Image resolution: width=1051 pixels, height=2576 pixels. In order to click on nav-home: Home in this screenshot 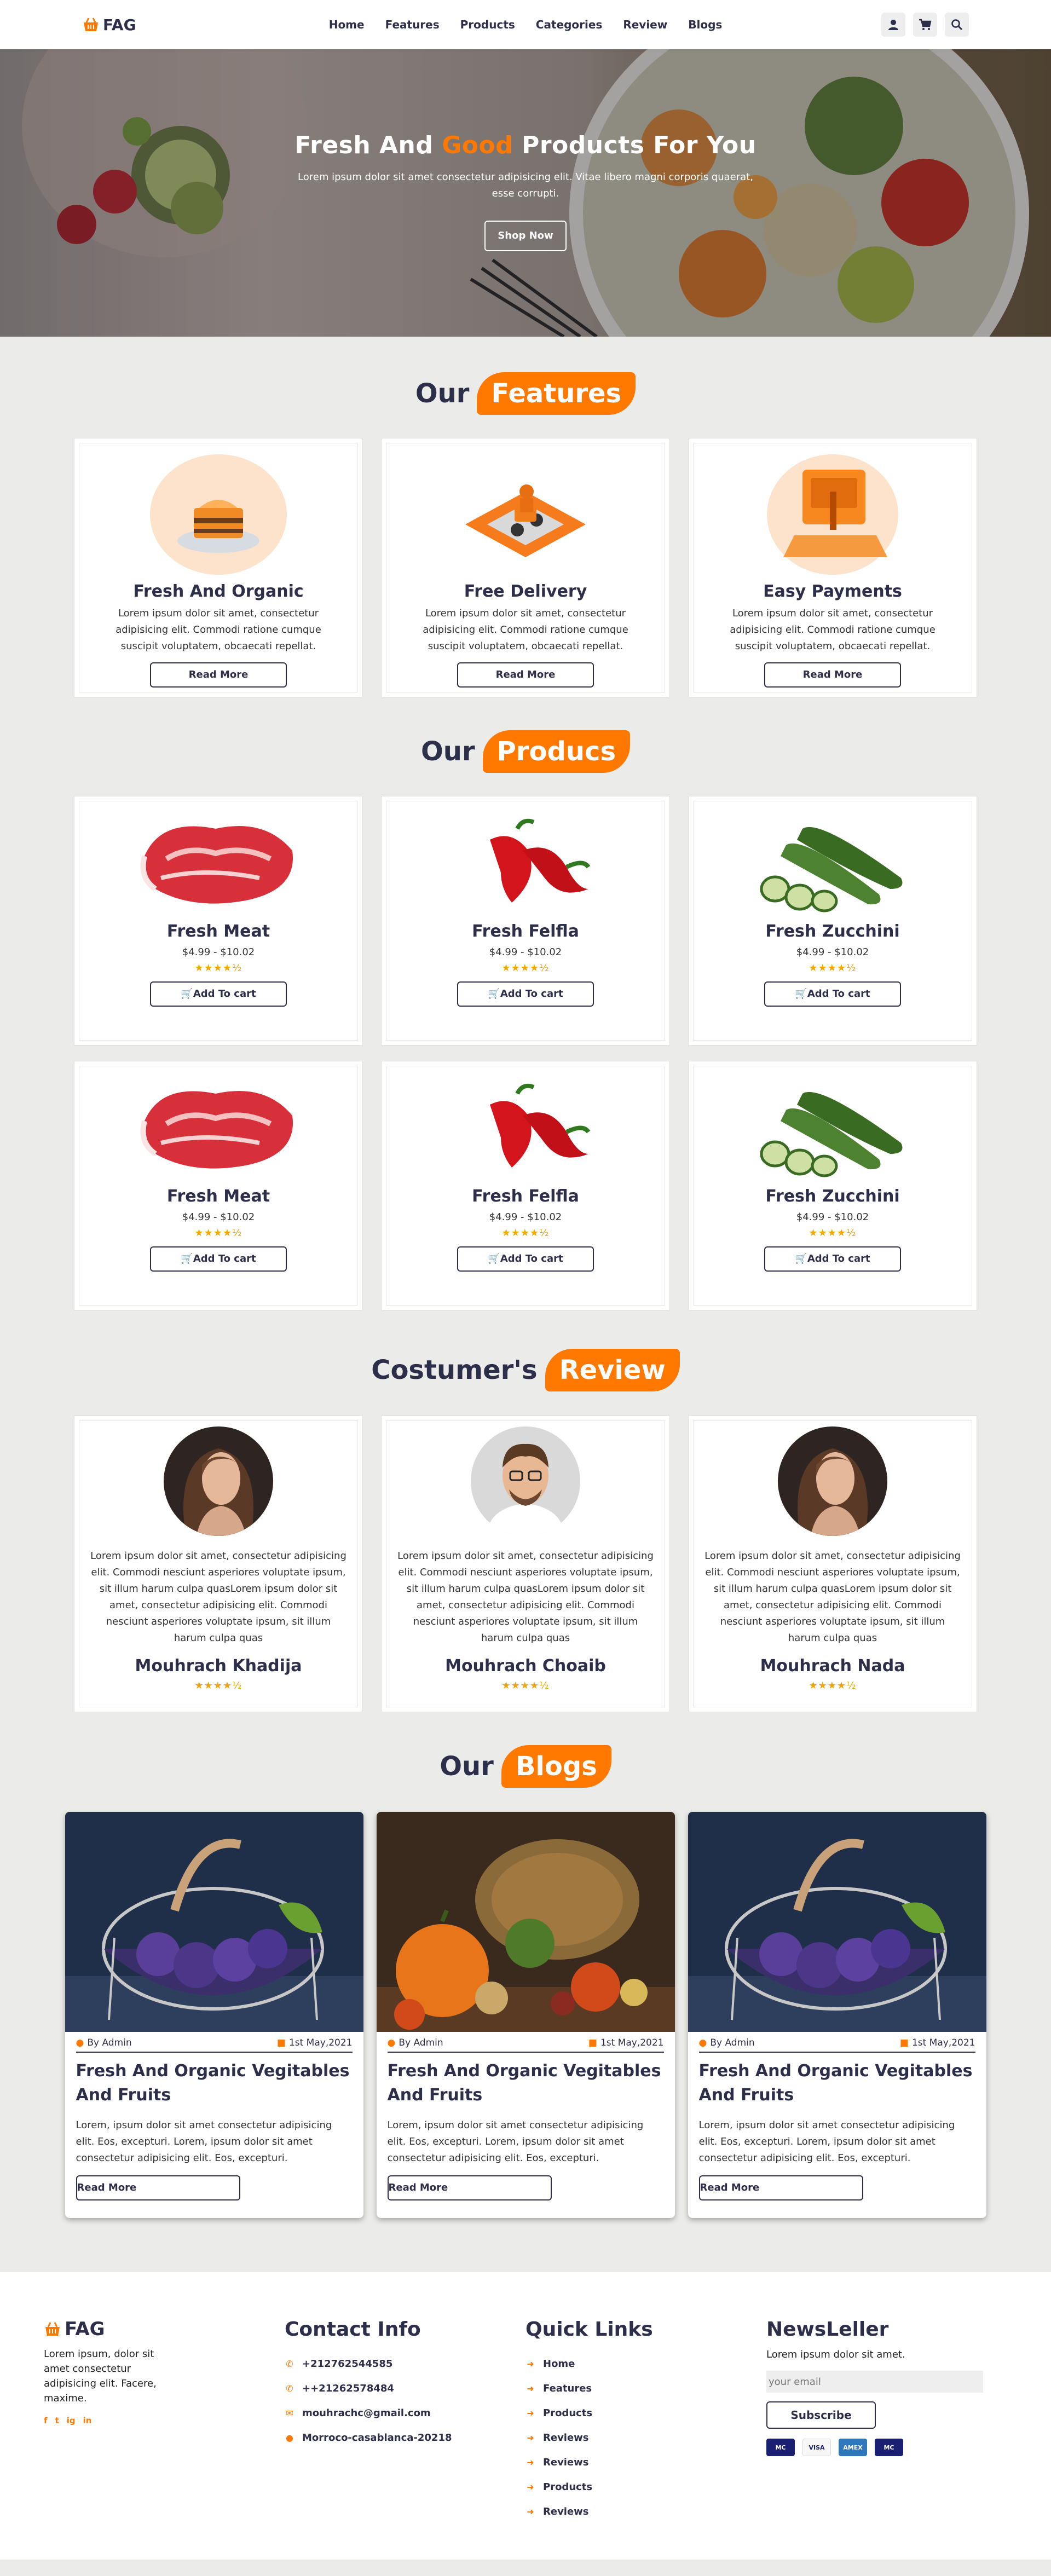, I will do `click(347, 25)`.